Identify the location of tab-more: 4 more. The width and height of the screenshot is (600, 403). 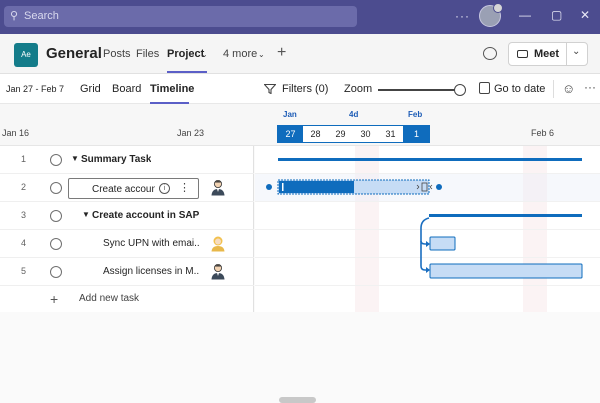
(240, 54).